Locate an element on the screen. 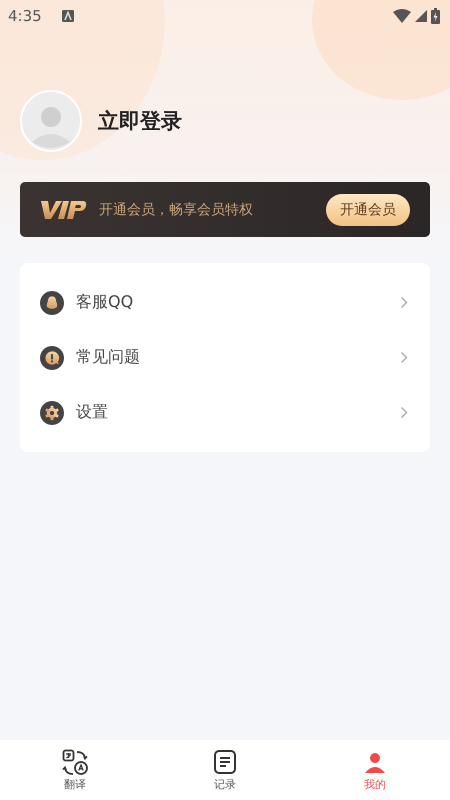 This screenshot has height=800, width=450. vip-banner: 开通会员，畅享会员特权 开通会员 is located at coordinates (225, 209).